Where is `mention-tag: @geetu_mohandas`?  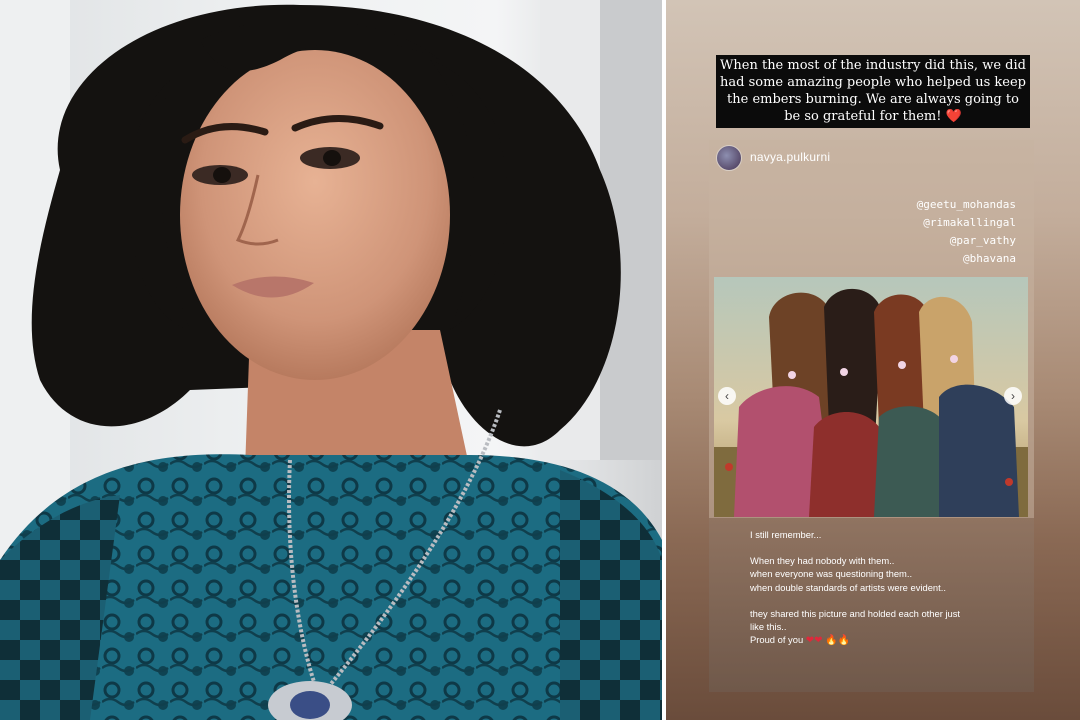
mention-tag: @geetu_mohandas is located at coordinates (951, 205).